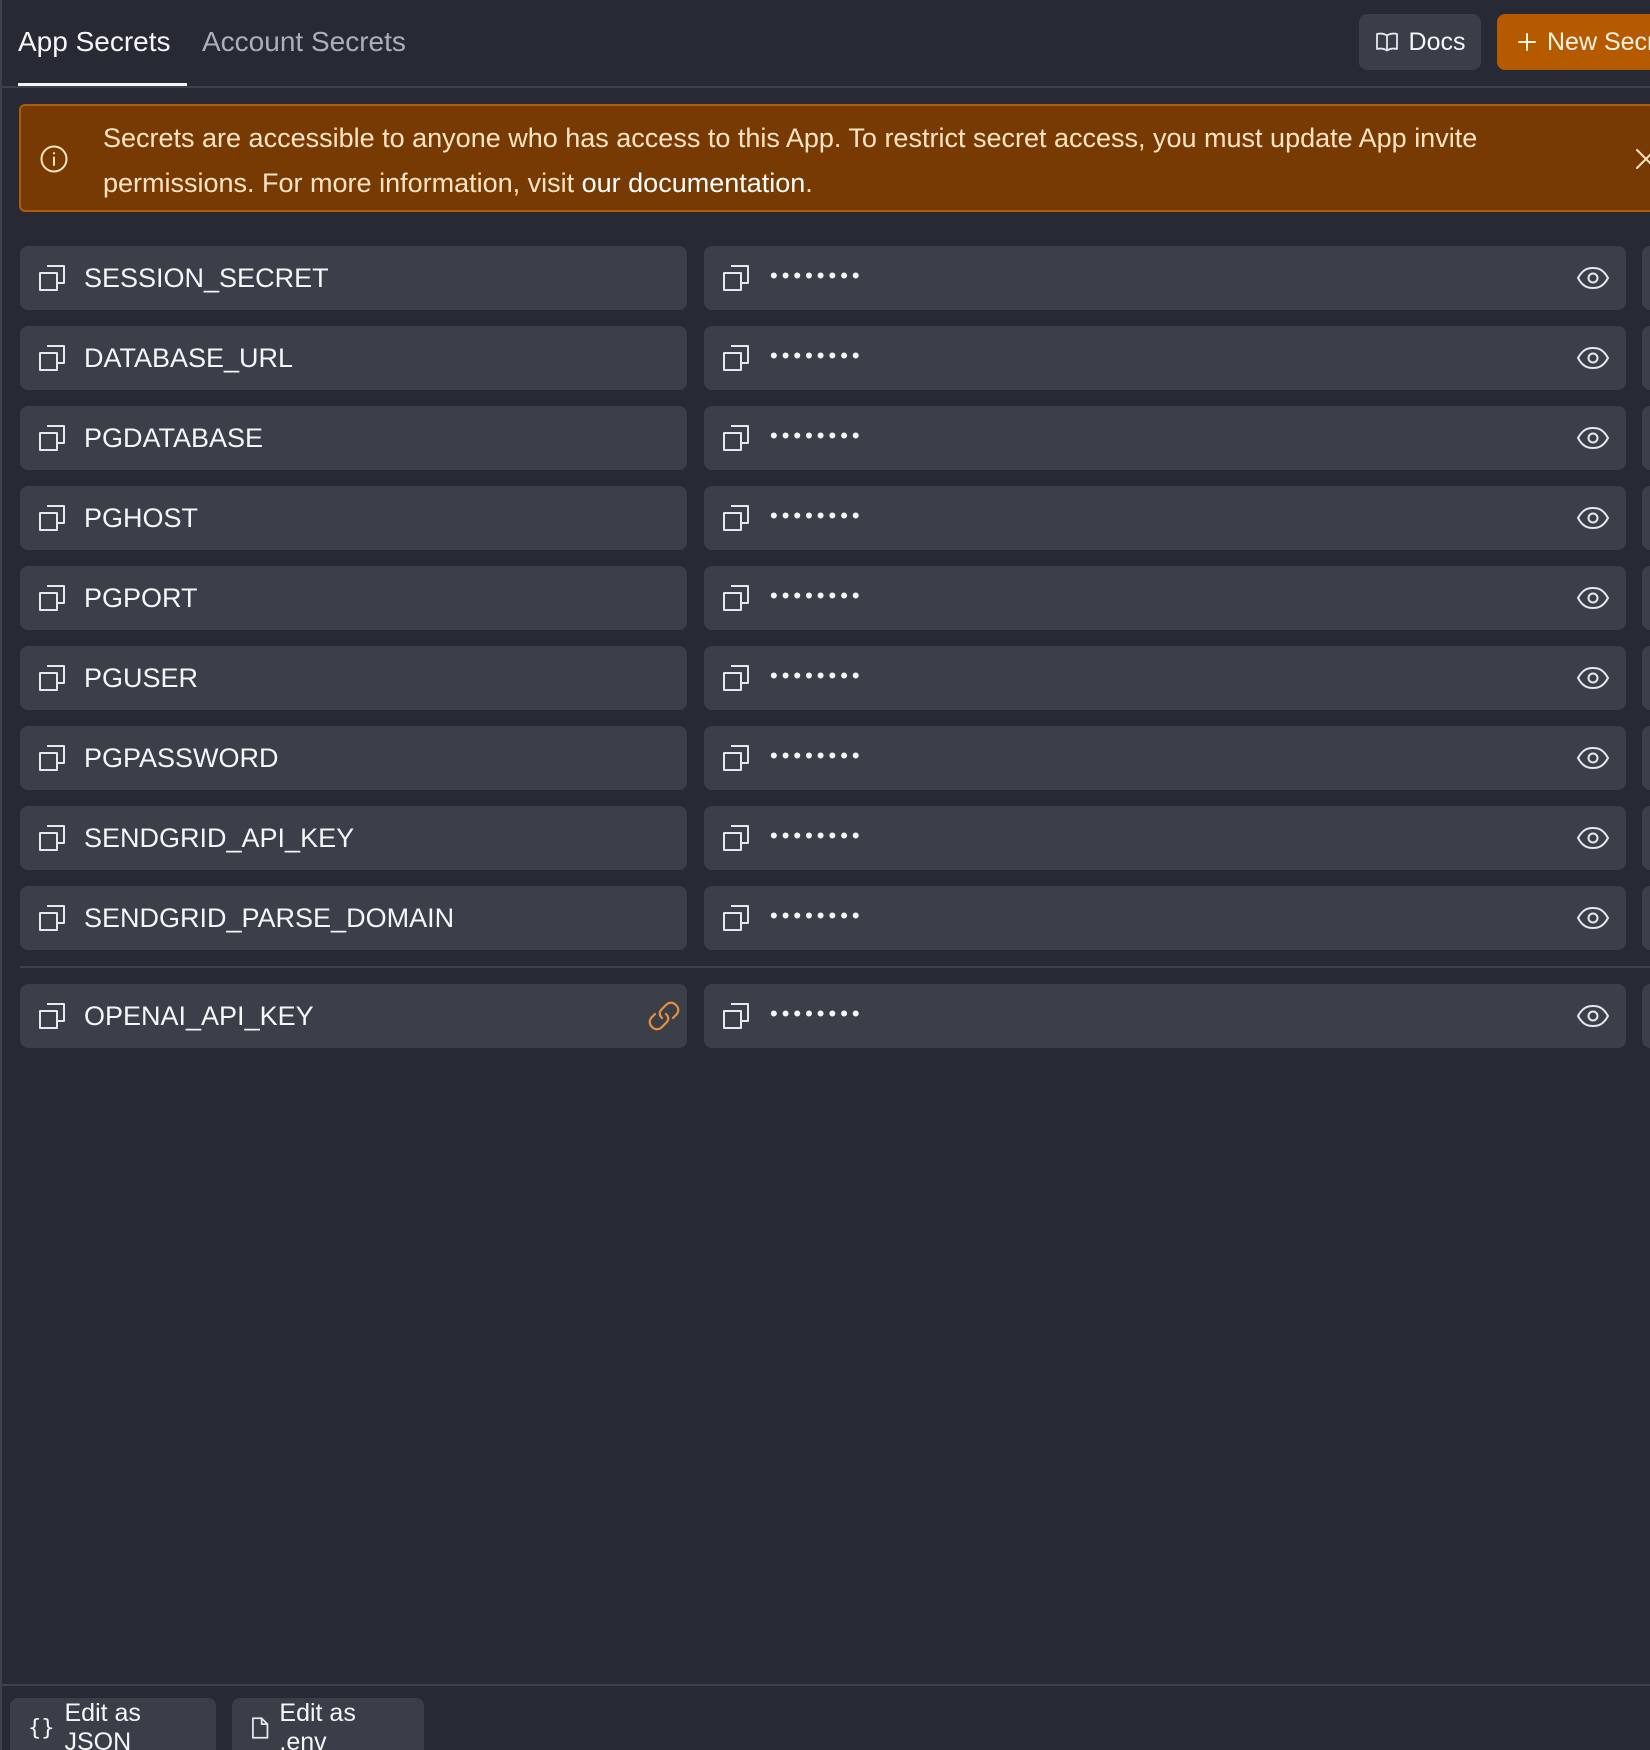 The width and height of the screenshot is (1650, 1750). I want to click on new-secret-button: New Secret, so click(1573, 42).